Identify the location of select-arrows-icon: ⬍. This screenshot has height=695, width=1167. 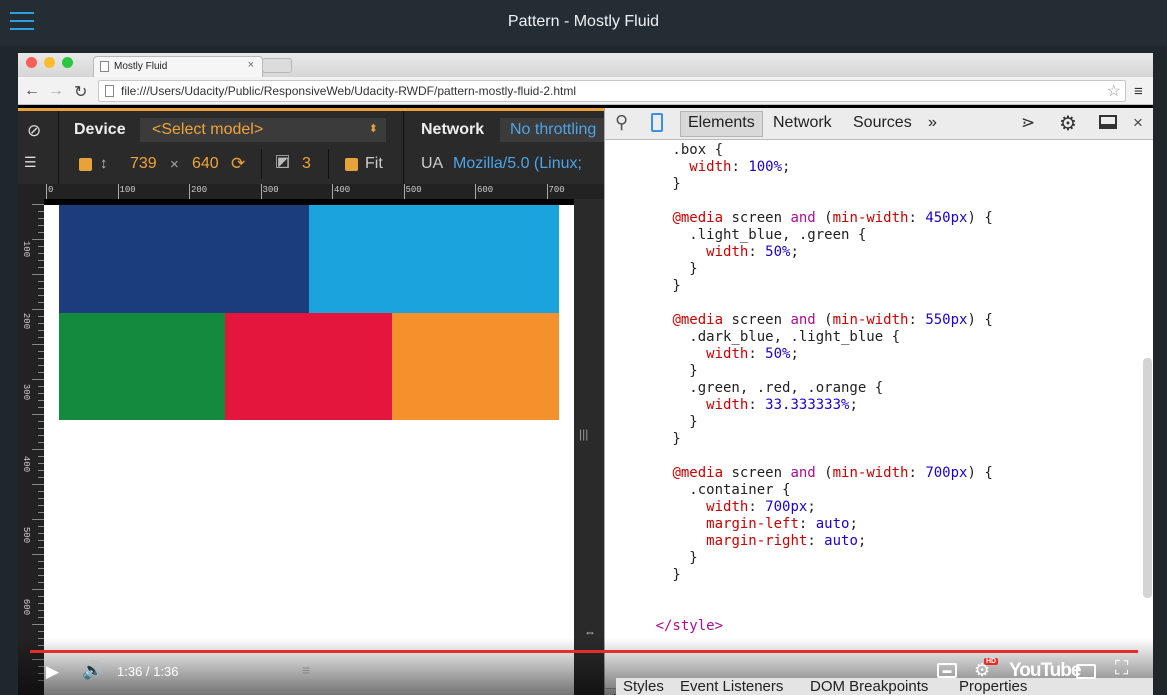
(373, 129).